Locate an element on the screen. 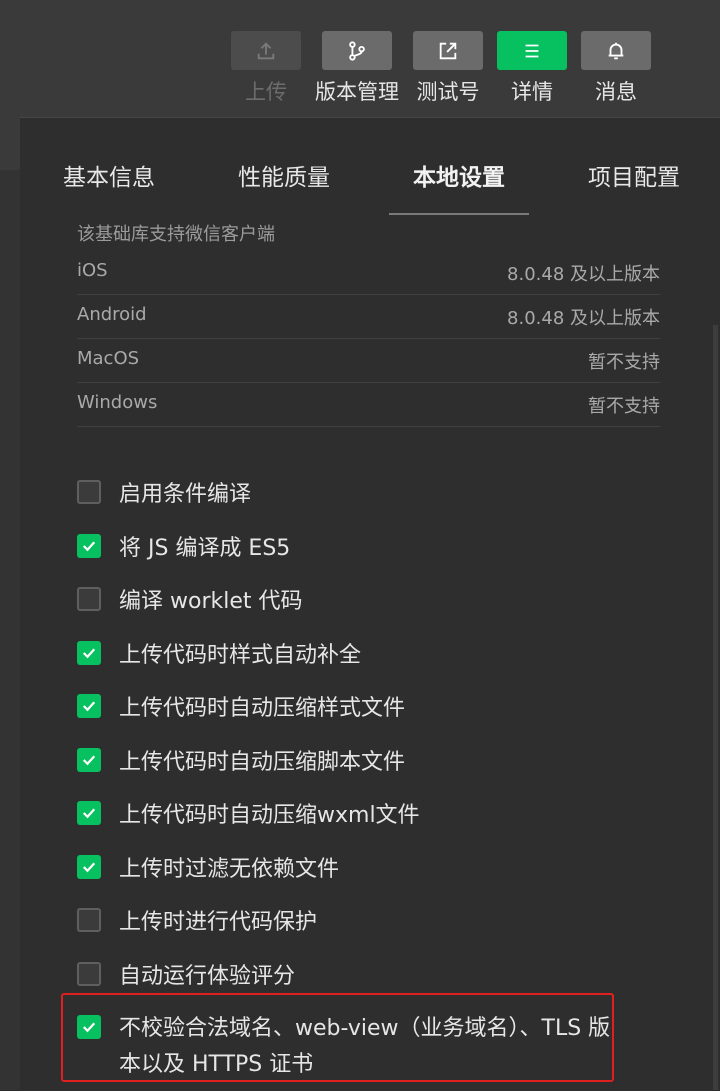 This screenshot has width=720, height=1091. details-tabs: 基本信息 性能质量 本地设置 项目配置 is located at coordinates (370, 166).